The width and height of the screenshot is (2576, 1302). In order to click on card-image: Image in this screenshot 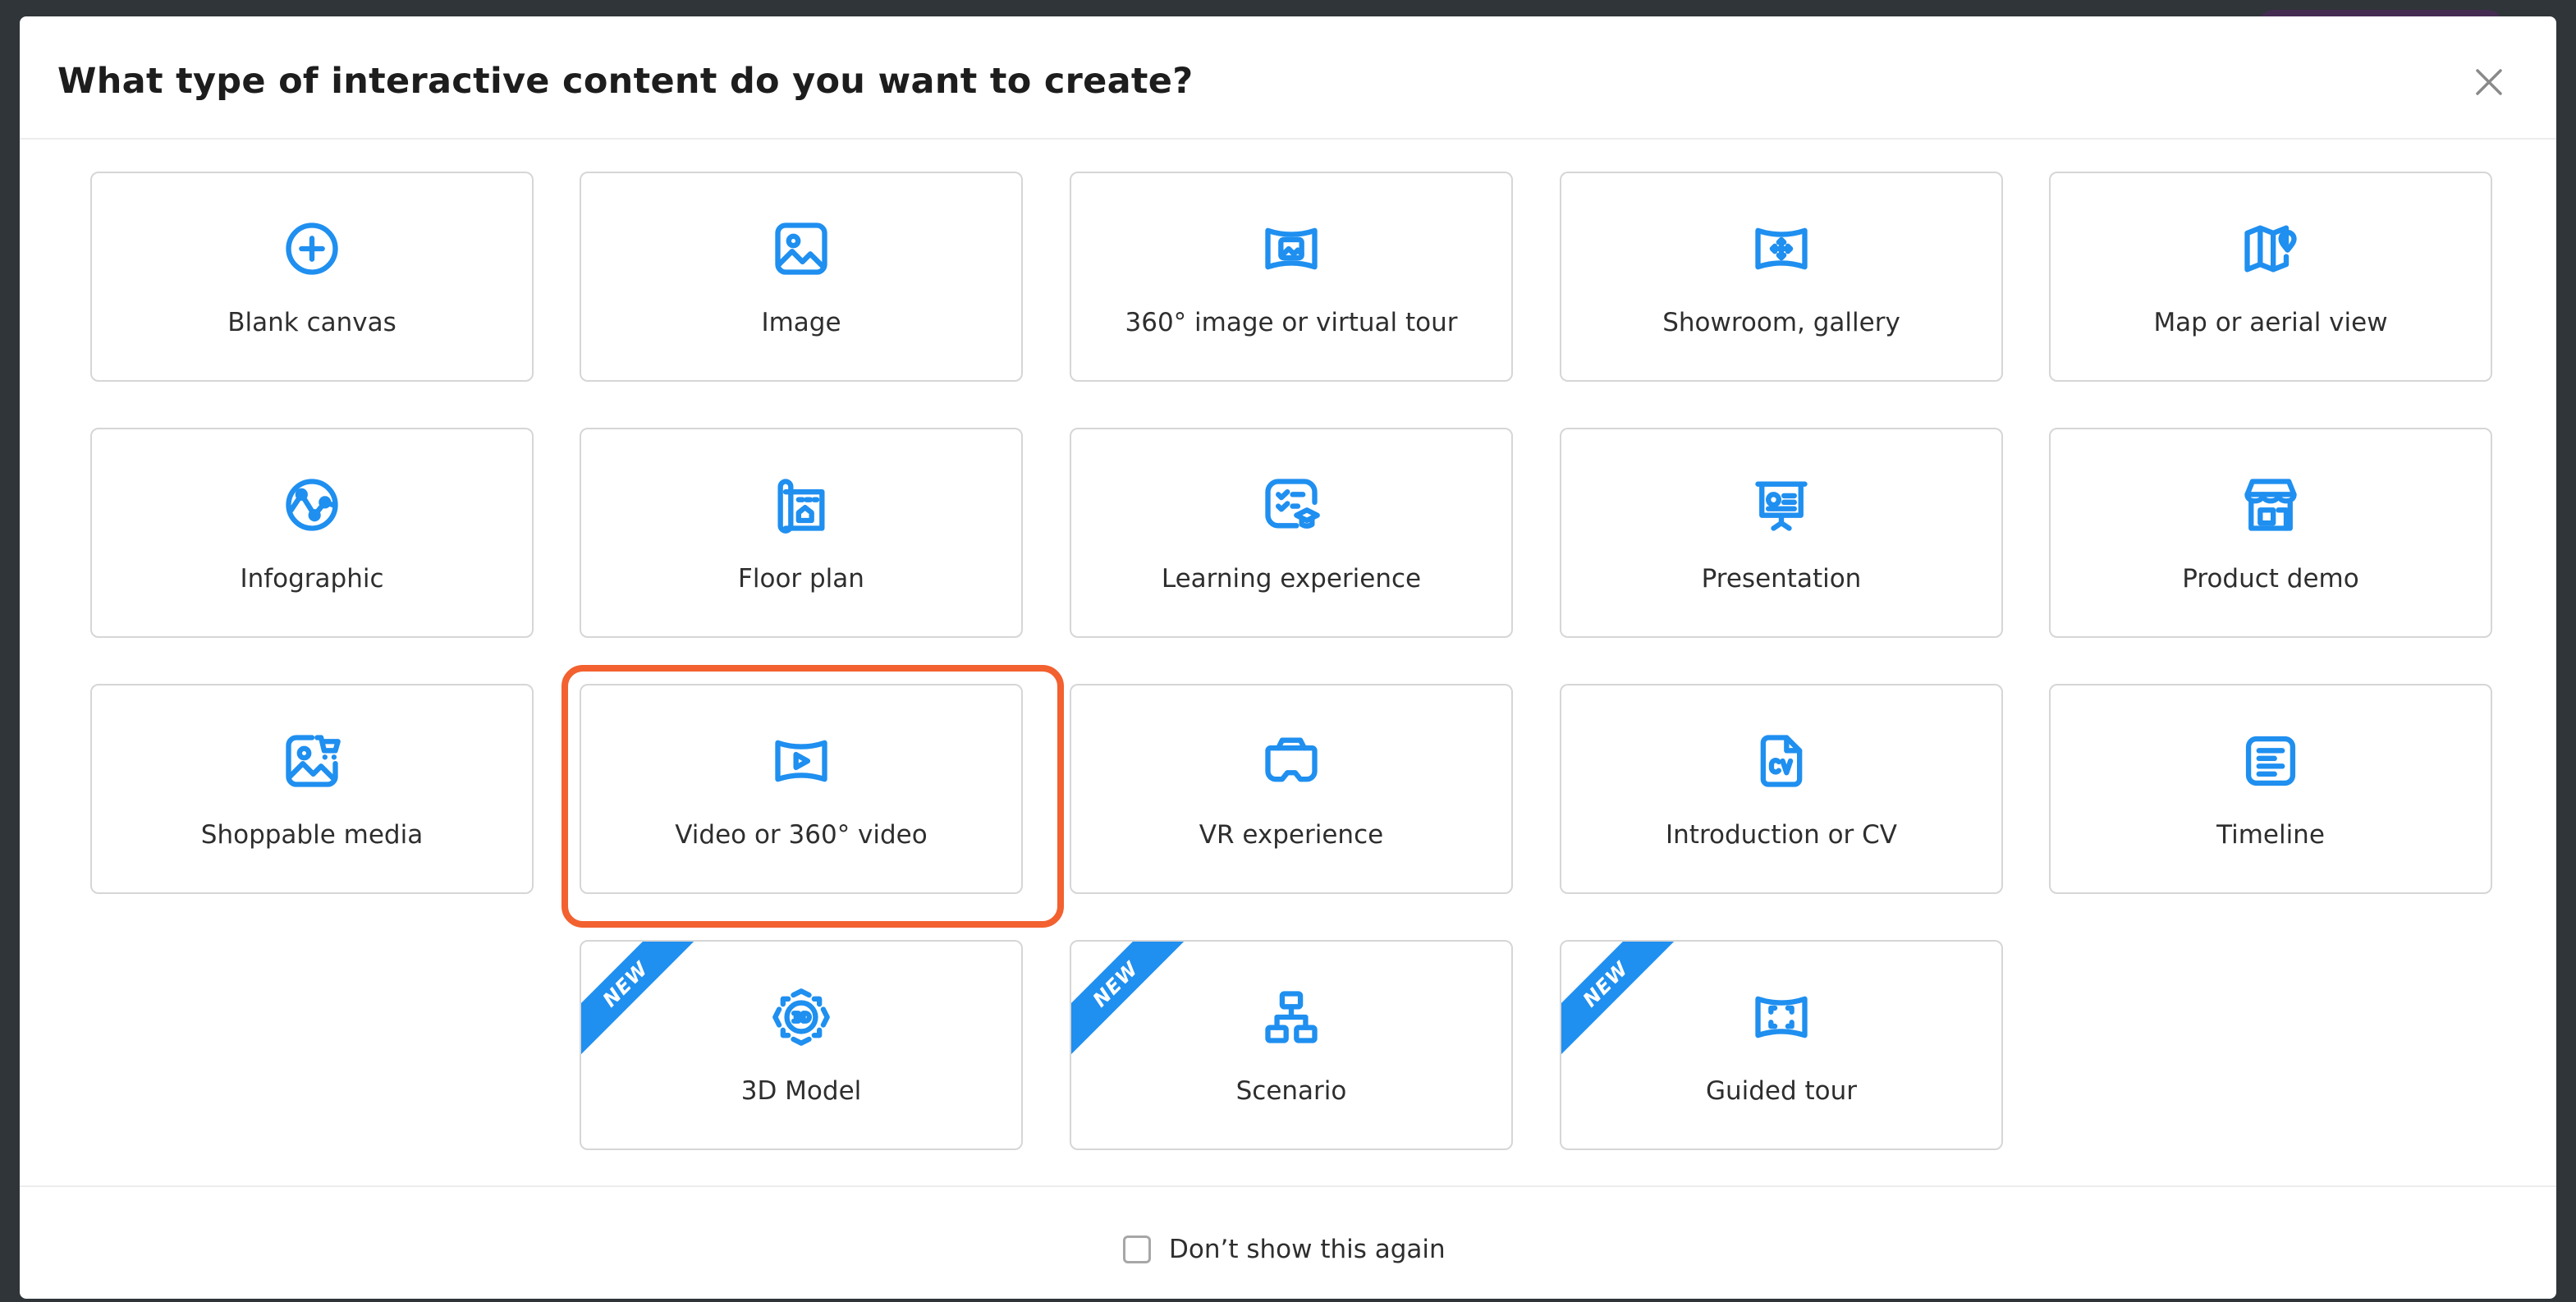, I will do `click(802, 277)`.